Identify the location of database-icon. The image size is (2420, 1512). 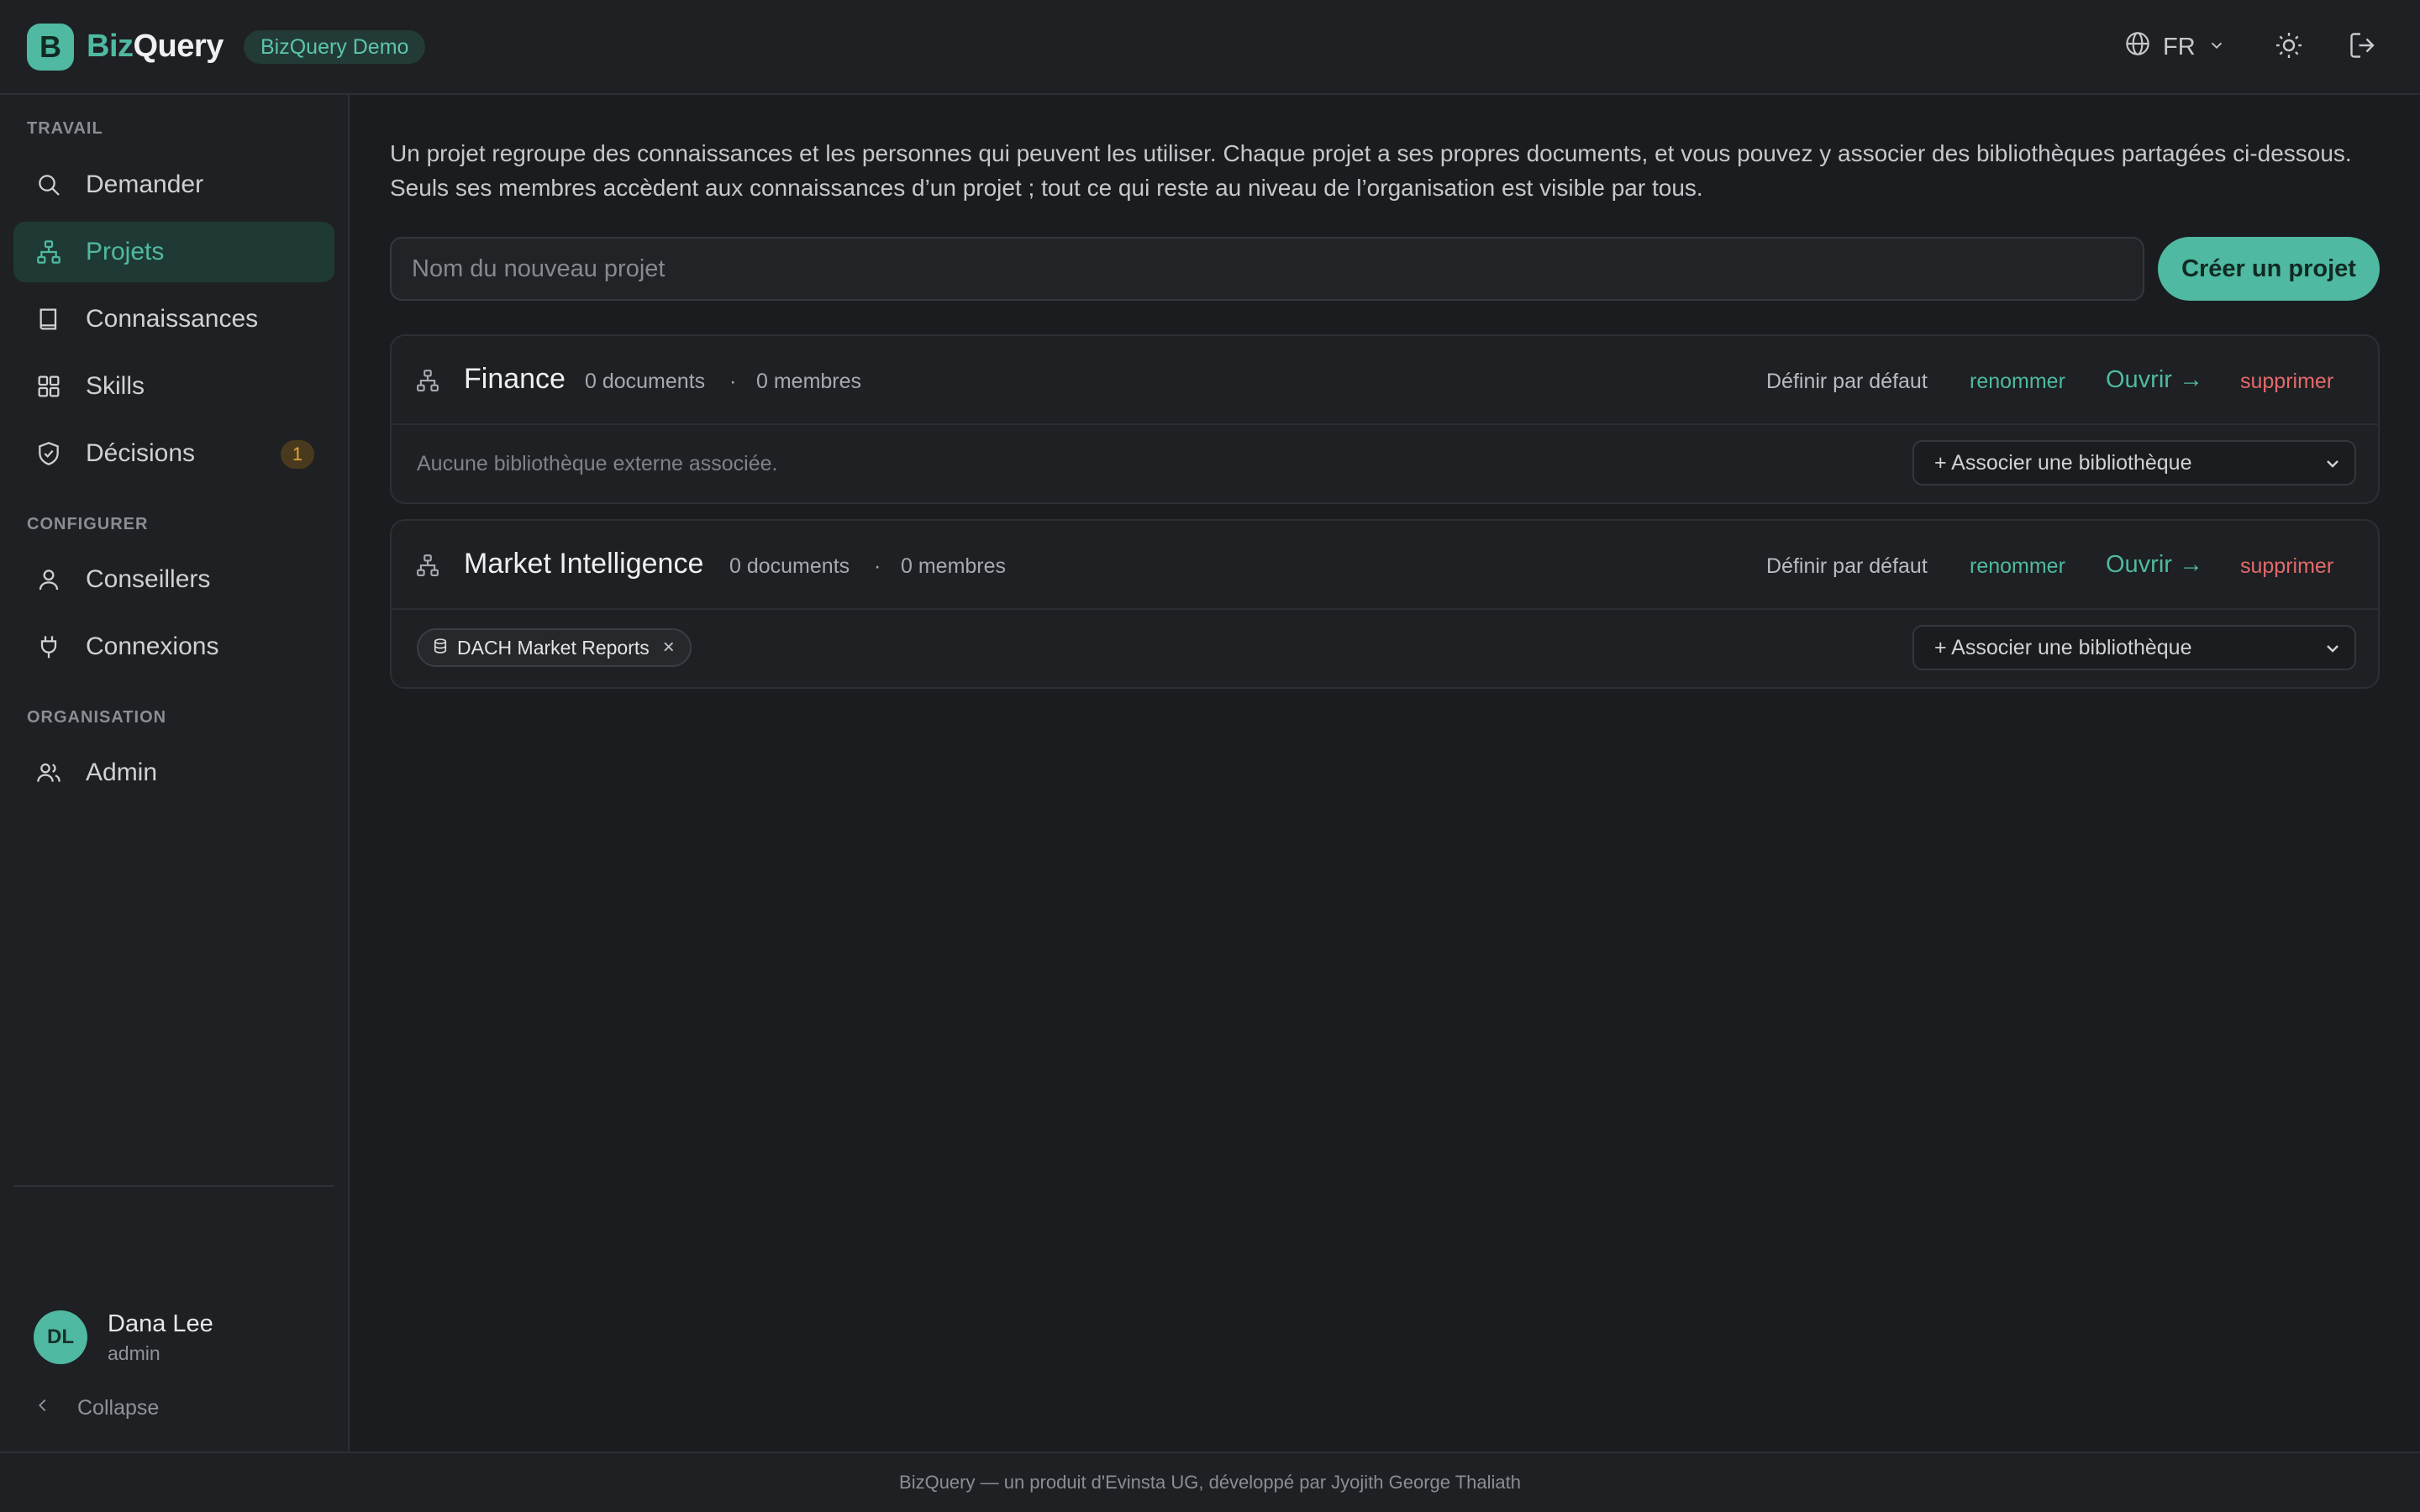
(440, 648).